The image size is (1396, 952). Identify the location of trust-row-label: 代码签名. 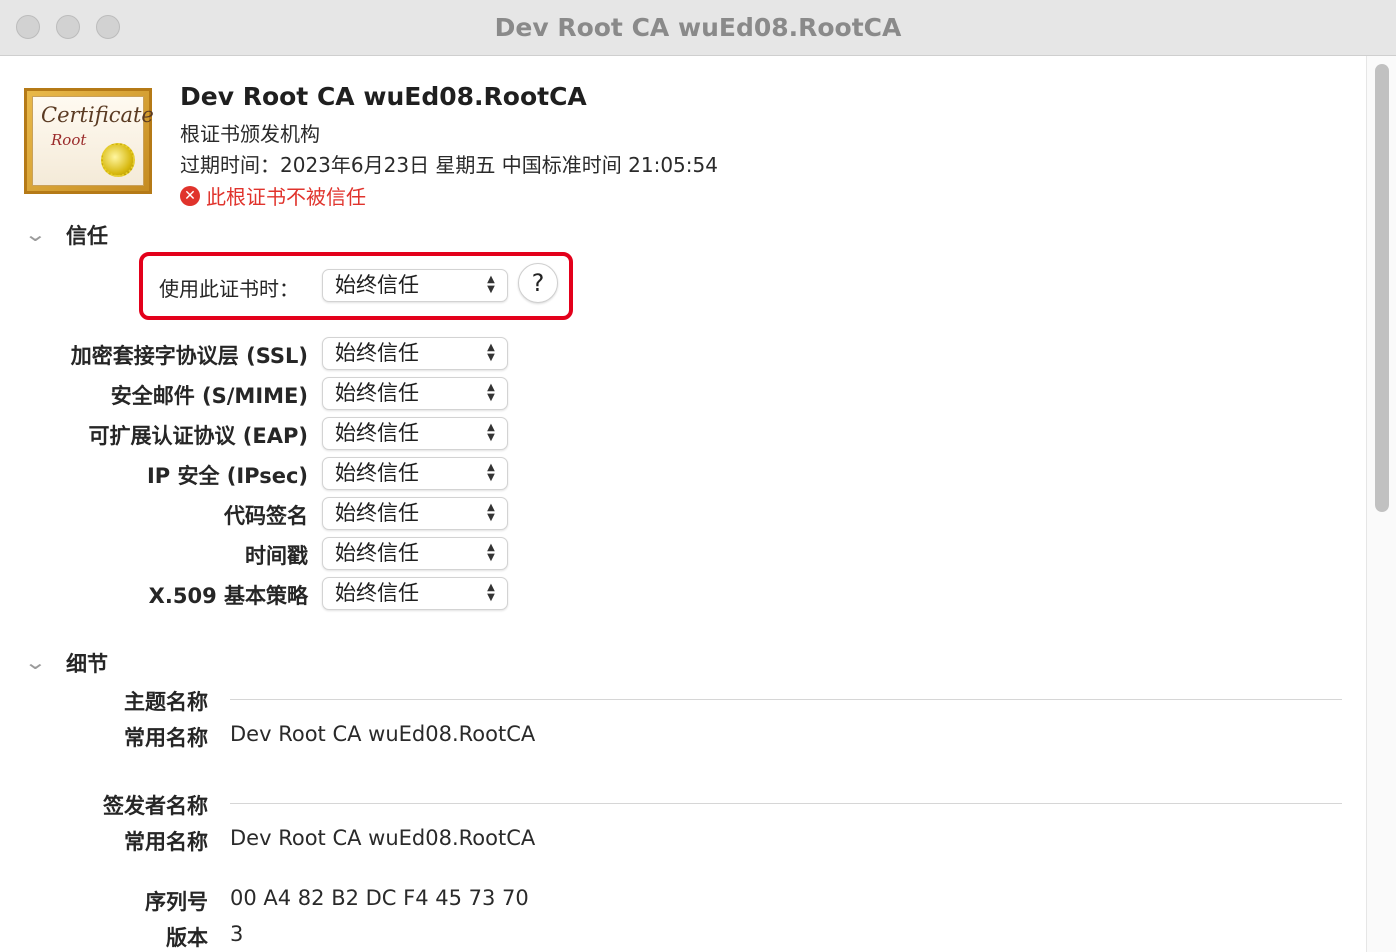
(266, 516).